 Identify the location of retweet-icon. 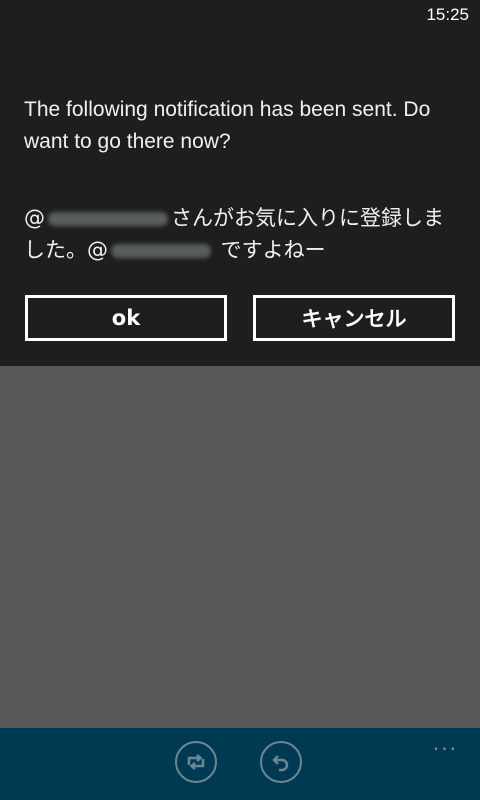
(196, 762).